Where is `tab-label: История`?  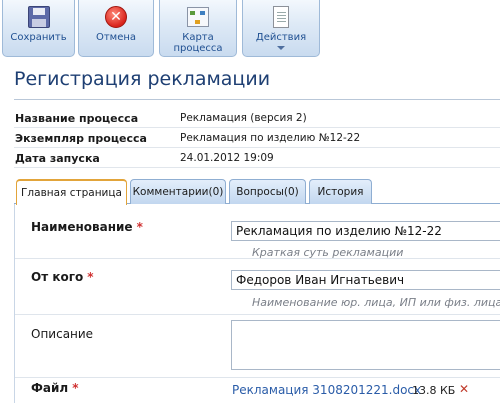 tab-label: История is located at coordinates (340, 192).